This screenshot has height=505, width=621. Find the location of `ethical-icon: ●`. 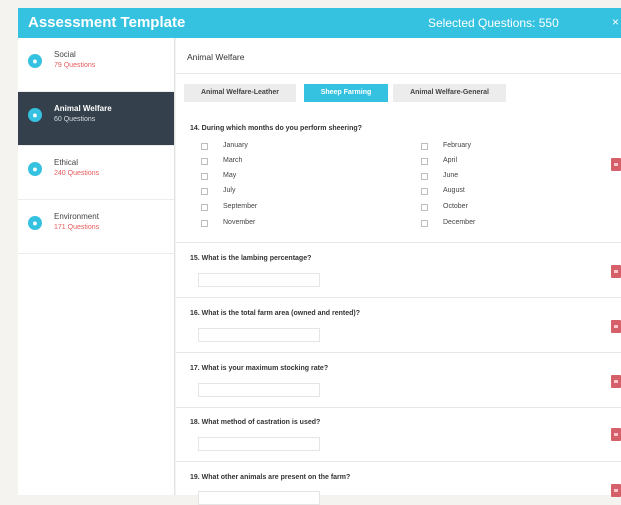

ethical-icon: ● is located at coordinates (35, 169).